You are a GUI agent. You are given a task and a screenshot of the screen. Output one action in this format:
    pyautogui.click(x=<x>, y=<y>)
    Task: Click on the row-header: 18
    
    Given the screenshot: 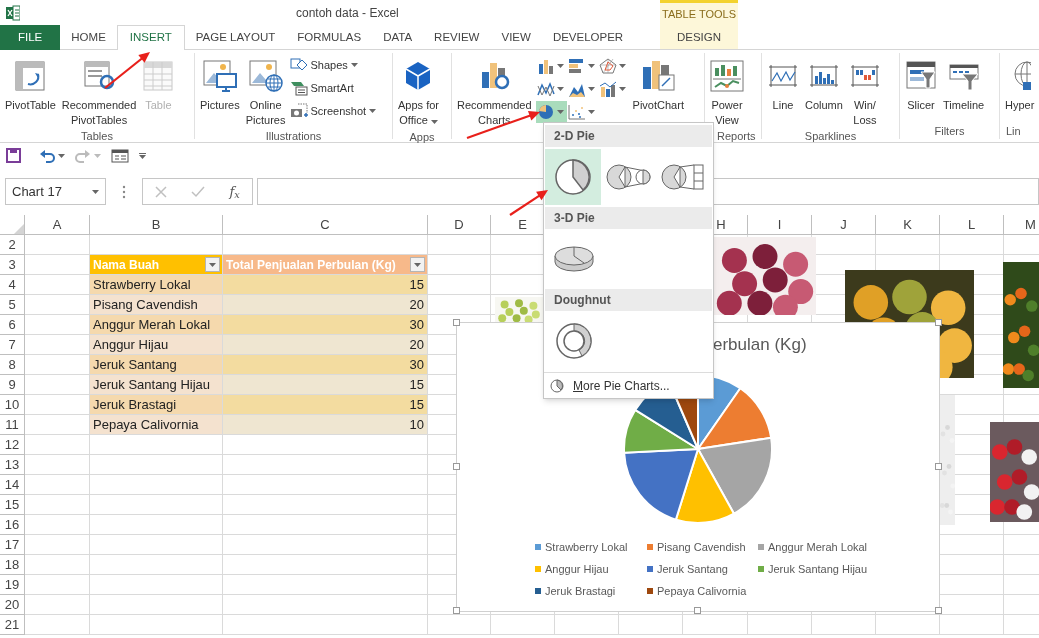 What is the action you would take?
    pyautogui.click(x=12, y=565)
    